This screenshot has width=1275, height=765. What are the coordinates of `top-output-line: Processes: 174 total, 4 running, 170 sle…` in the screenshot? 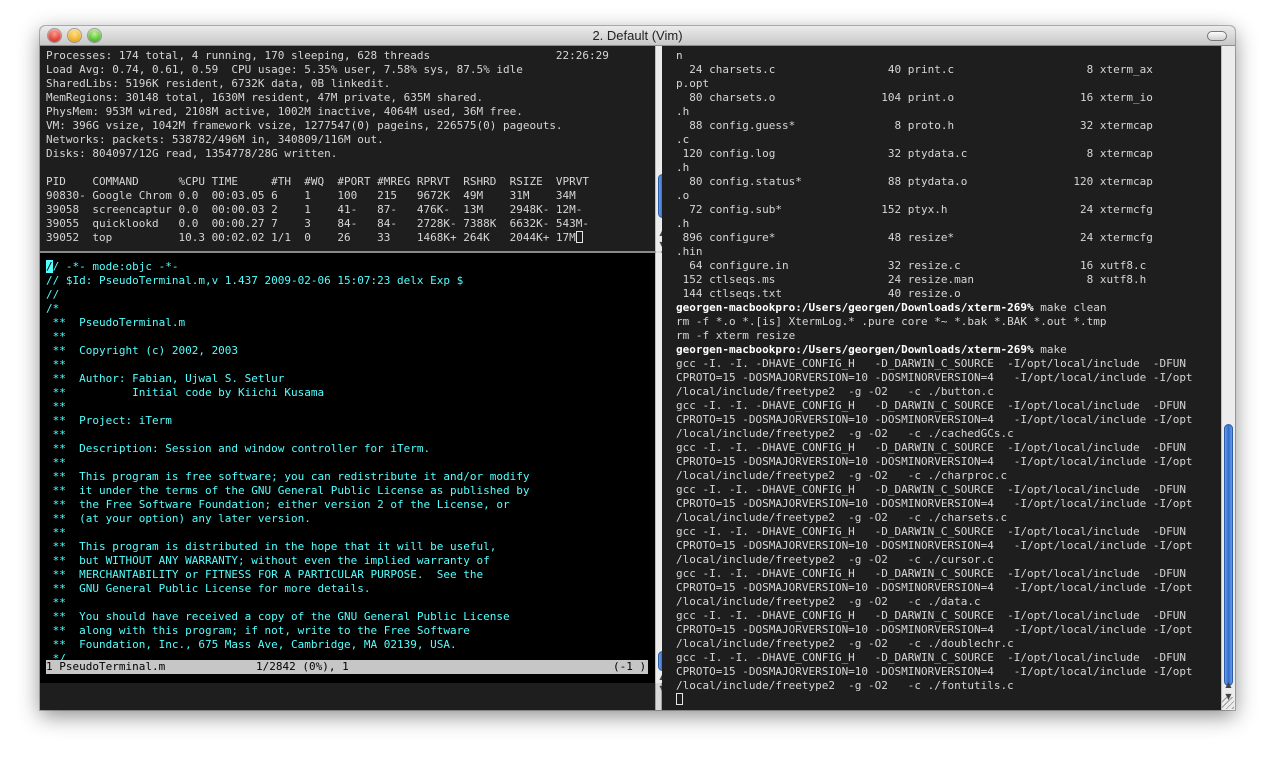 It's located at (327, 55).